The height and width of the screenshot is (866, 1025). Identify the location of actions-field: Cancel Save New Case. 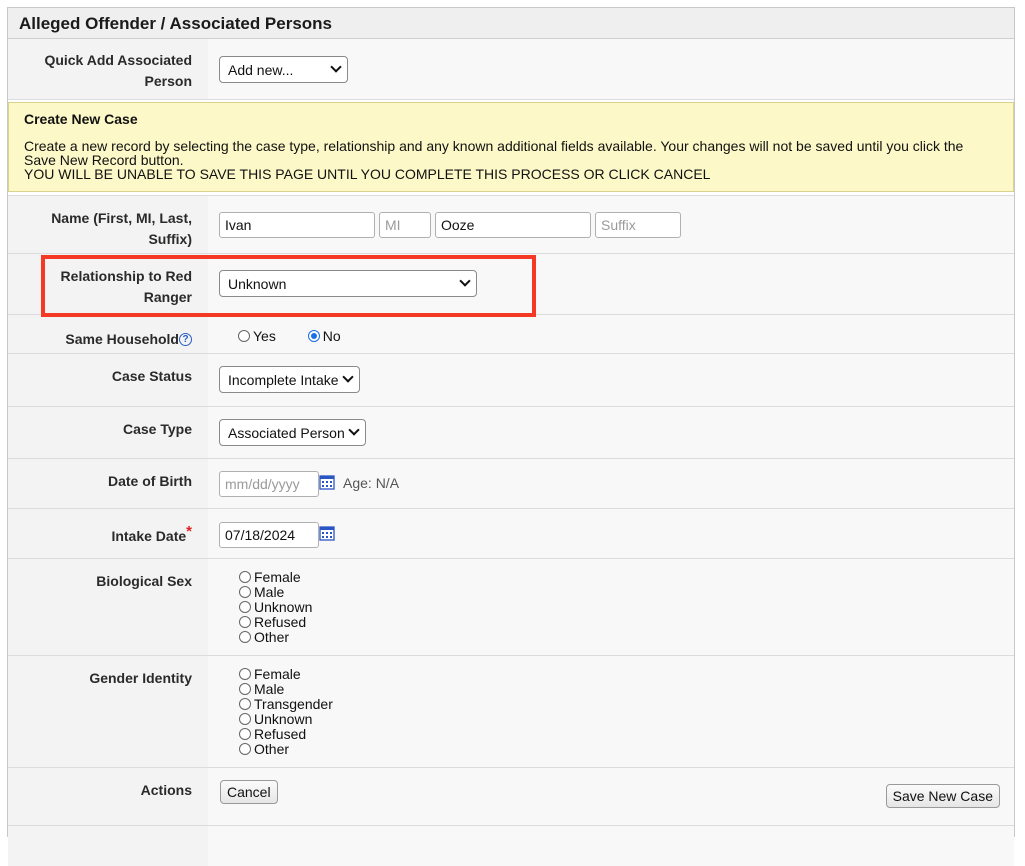
(611, 796).